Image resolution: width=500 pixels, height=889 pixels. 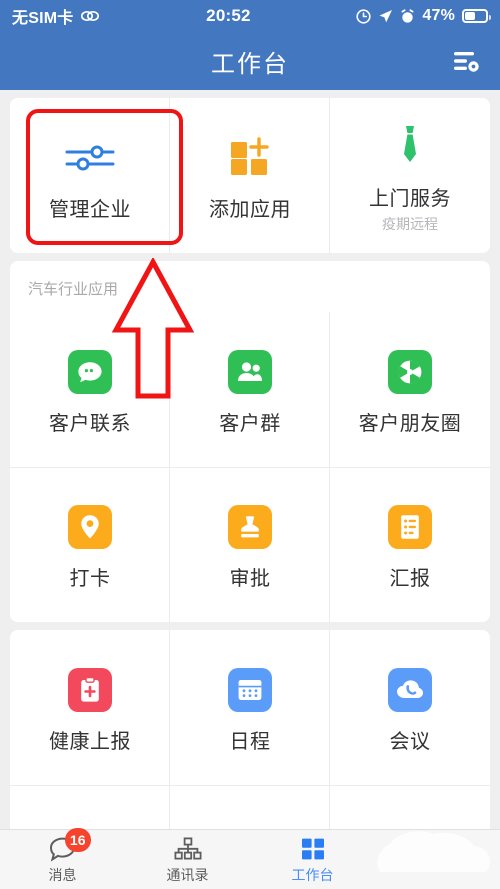 I want to click on app-cube-box, so click(x=410, y=807).